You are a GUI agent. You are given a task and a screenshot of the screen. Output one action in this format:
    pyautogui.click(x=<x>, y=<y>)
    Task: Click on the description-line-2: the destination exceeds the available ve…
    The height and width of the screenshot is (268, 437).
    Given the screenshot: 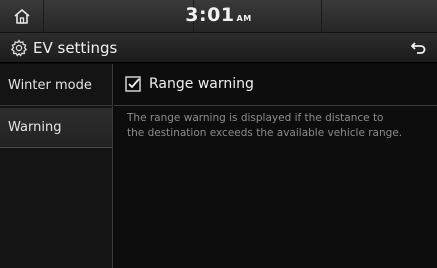 What is the action you would take?
    pyautogui.click(x=265, y=133)
    